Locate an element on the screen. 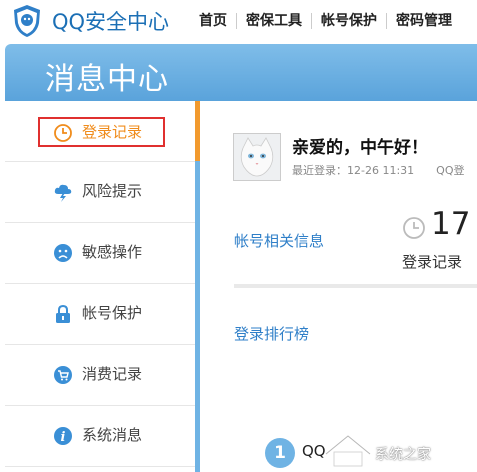 The image size is (477, 472). top-bar: QQ安全中心 首页 密保工具 帐号保护 密码管理 is located at coordinates (238, 21).